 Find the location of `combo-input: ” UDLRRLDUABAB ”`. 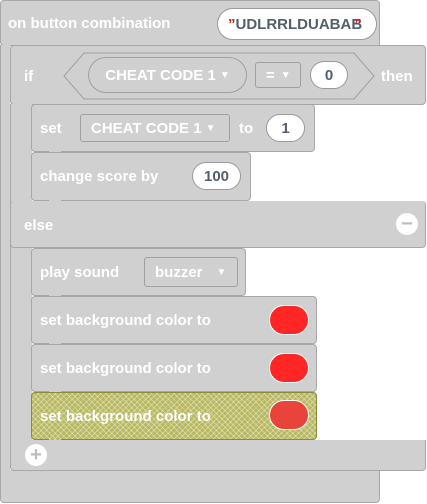

combo-input: ” UDLRRLDUABAB ” is located at coordinates (297, 24).